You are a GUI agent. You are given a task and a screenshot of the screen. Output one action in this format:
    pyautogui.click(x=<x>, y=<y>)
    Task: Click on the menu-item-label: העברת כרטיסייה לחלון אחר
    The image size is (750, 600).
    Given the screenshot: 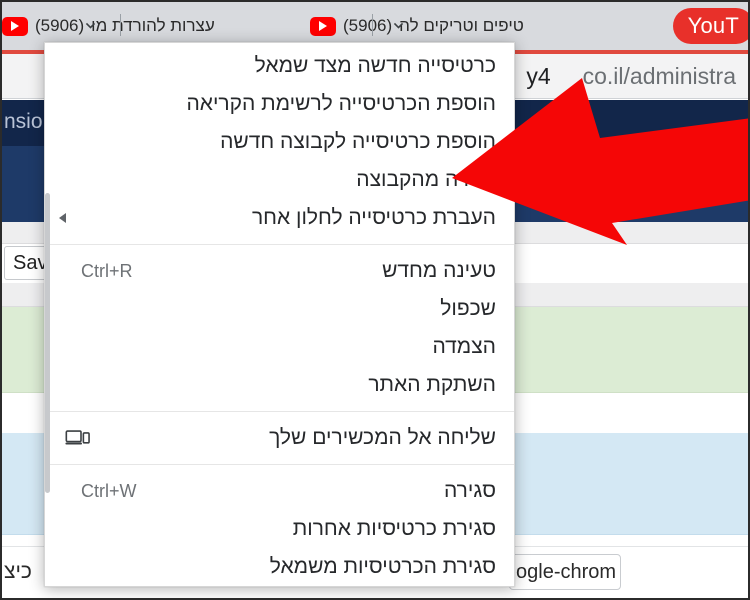 What is the action you would take?
    pyautogui.click(x=373, y=217)
    